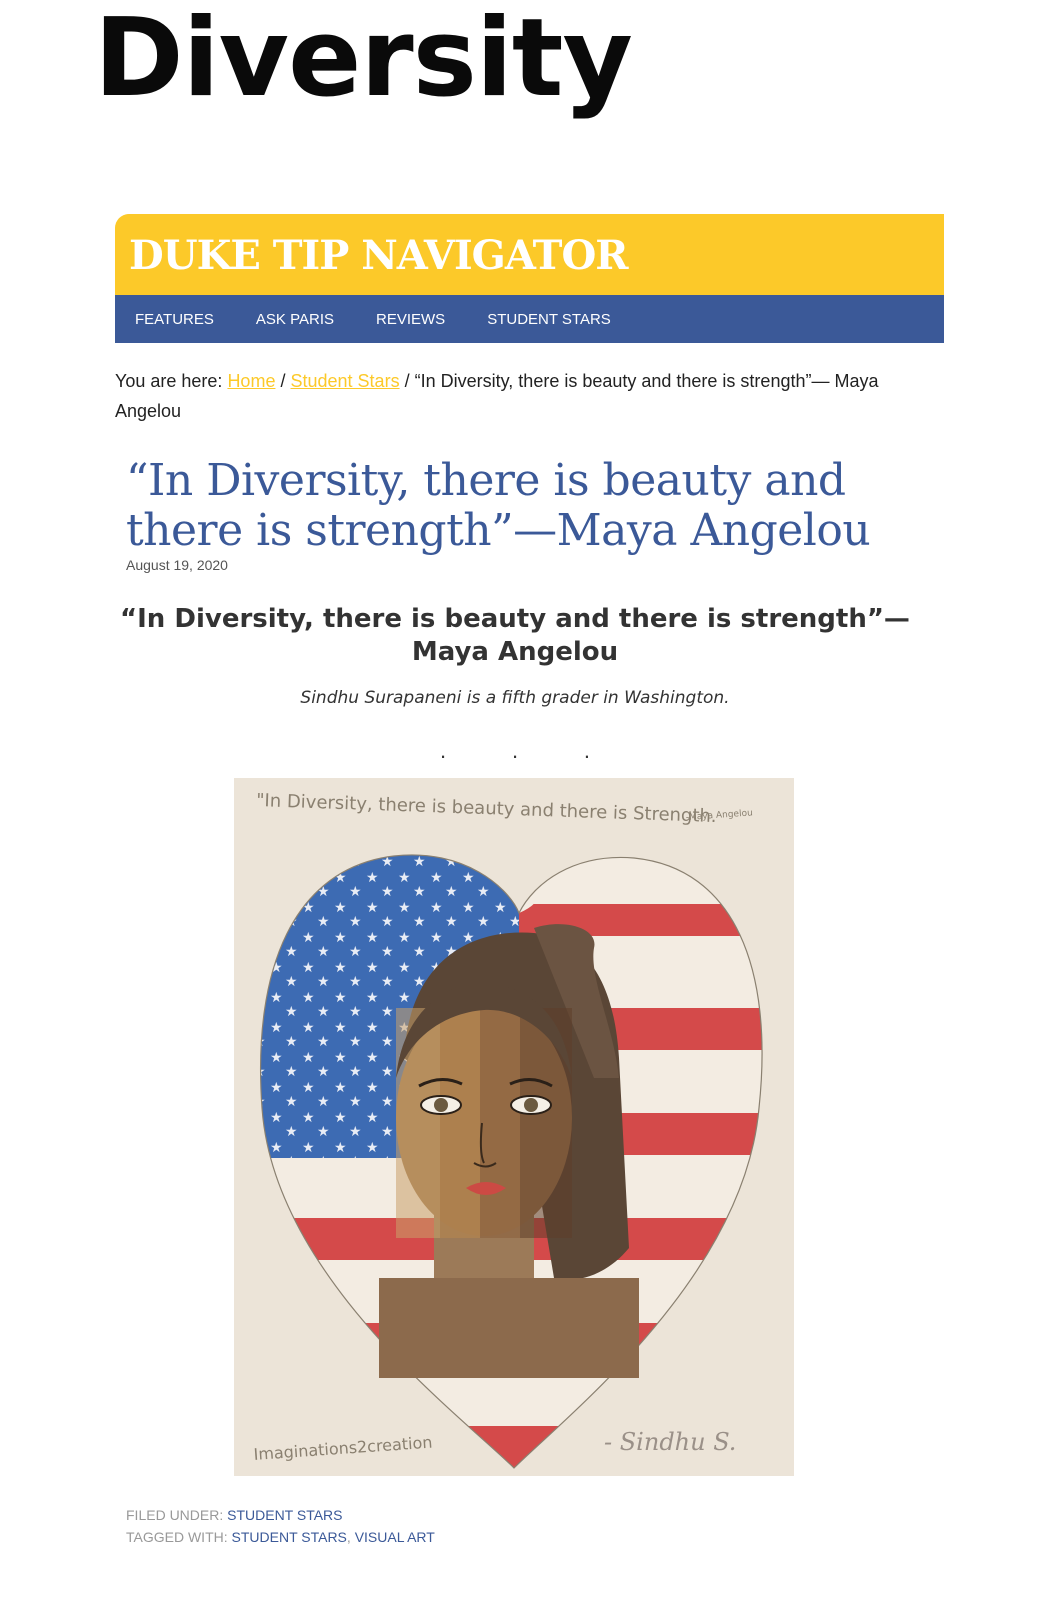  I want to click on nav-item-reviews: REVIEWS, so click(410, 319).